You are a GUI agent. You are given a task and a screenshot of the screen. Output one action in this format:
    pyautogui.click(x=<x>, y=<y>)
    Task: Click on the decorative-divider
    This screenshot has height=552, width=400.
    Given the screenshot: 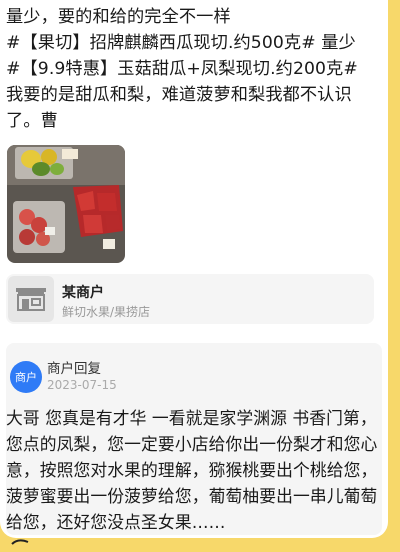 What is the action you would take?
    pyautogui.click(x=200, y=544)
    